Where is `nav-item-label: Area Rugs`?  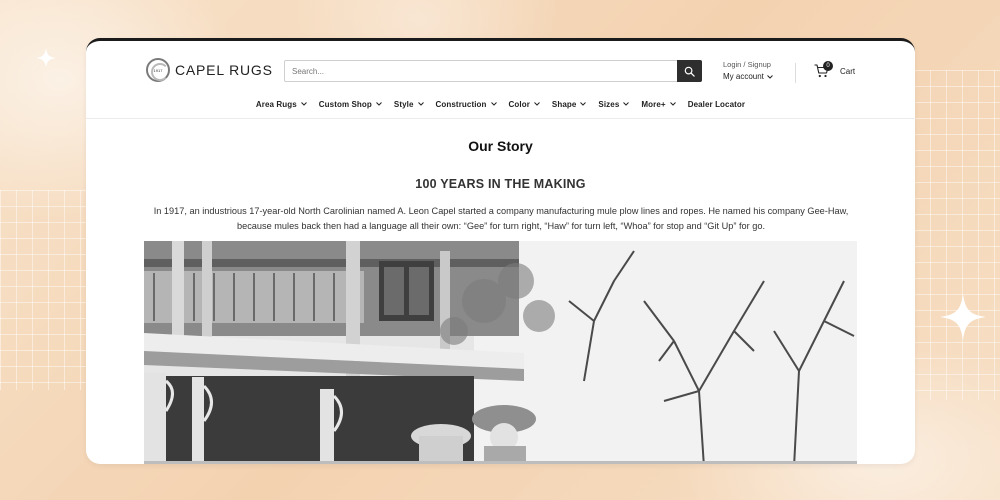
nav-item-label: Area Rugs is located at coordinates (276, 104).